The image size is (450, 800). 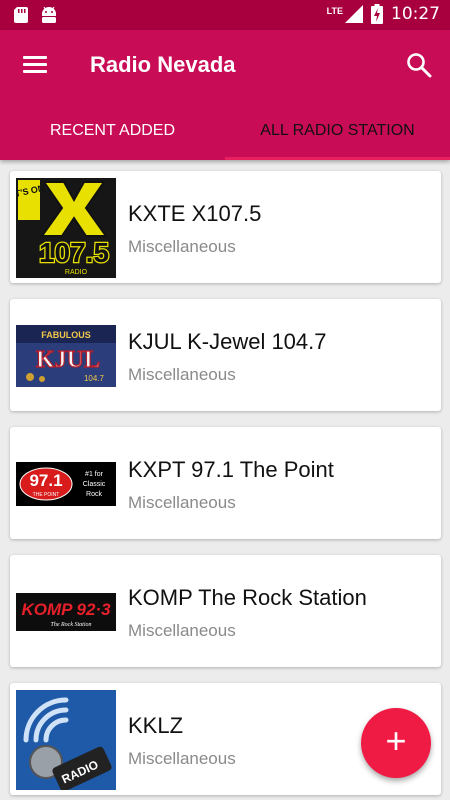 I want to click on station-logo: FABULOUS KJUL 104.7, so click(x=66, y=356).